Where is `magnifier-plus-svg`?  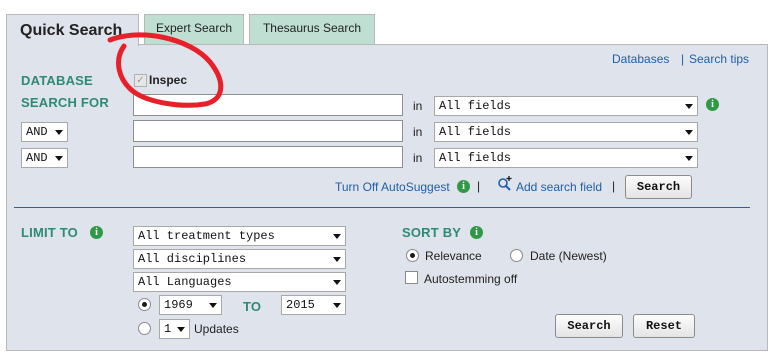
magnifier-plus-svg is located at coordinates (505, 183).